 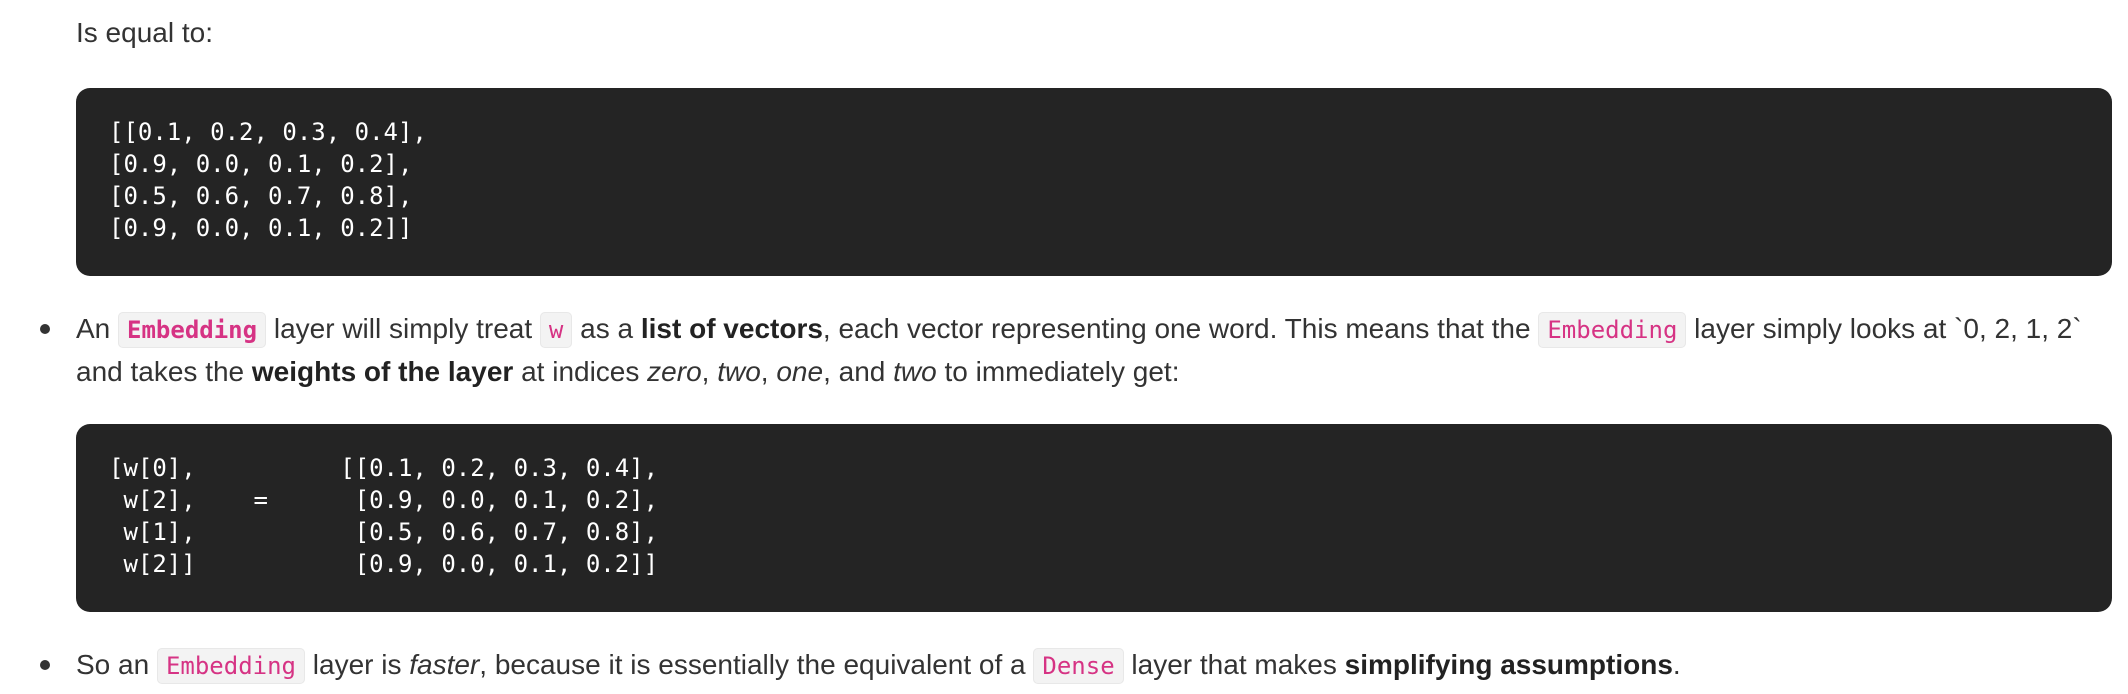 I want to click on code-line: w[1], [0.5, 0.6, 0.7, 0.8],, so click(x=384, y=532).